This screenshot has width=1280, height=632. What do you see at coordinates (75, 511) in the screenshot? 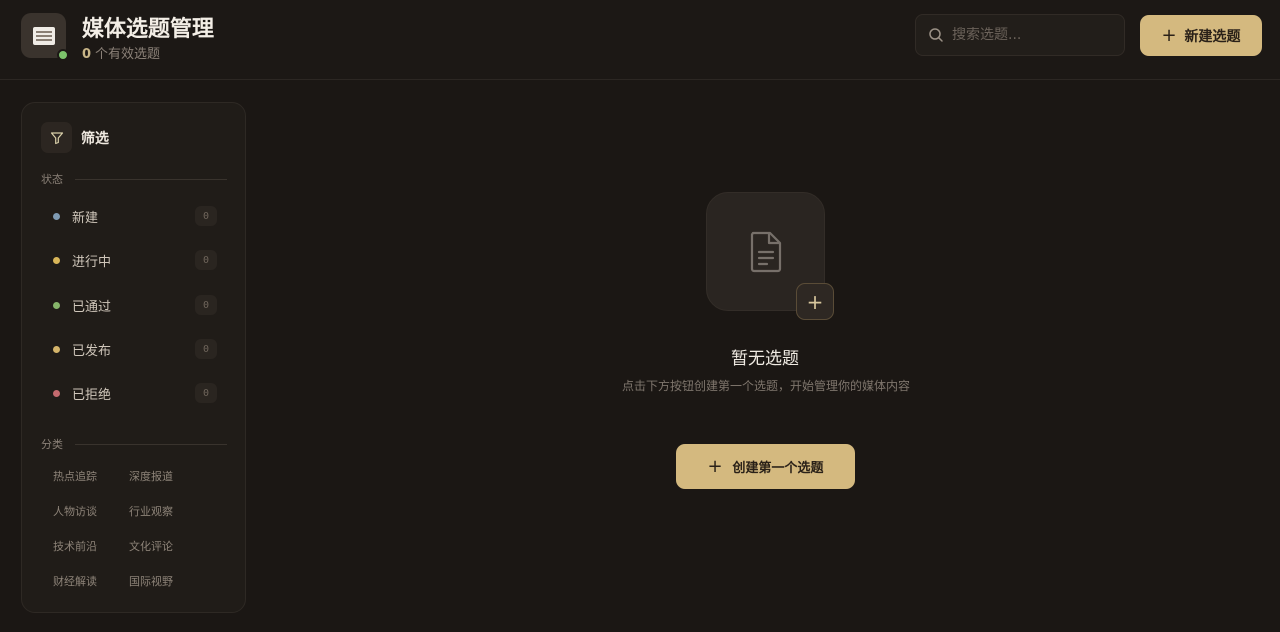
I see `category-interview: 人物访谈` at bounding box center [75, 511].